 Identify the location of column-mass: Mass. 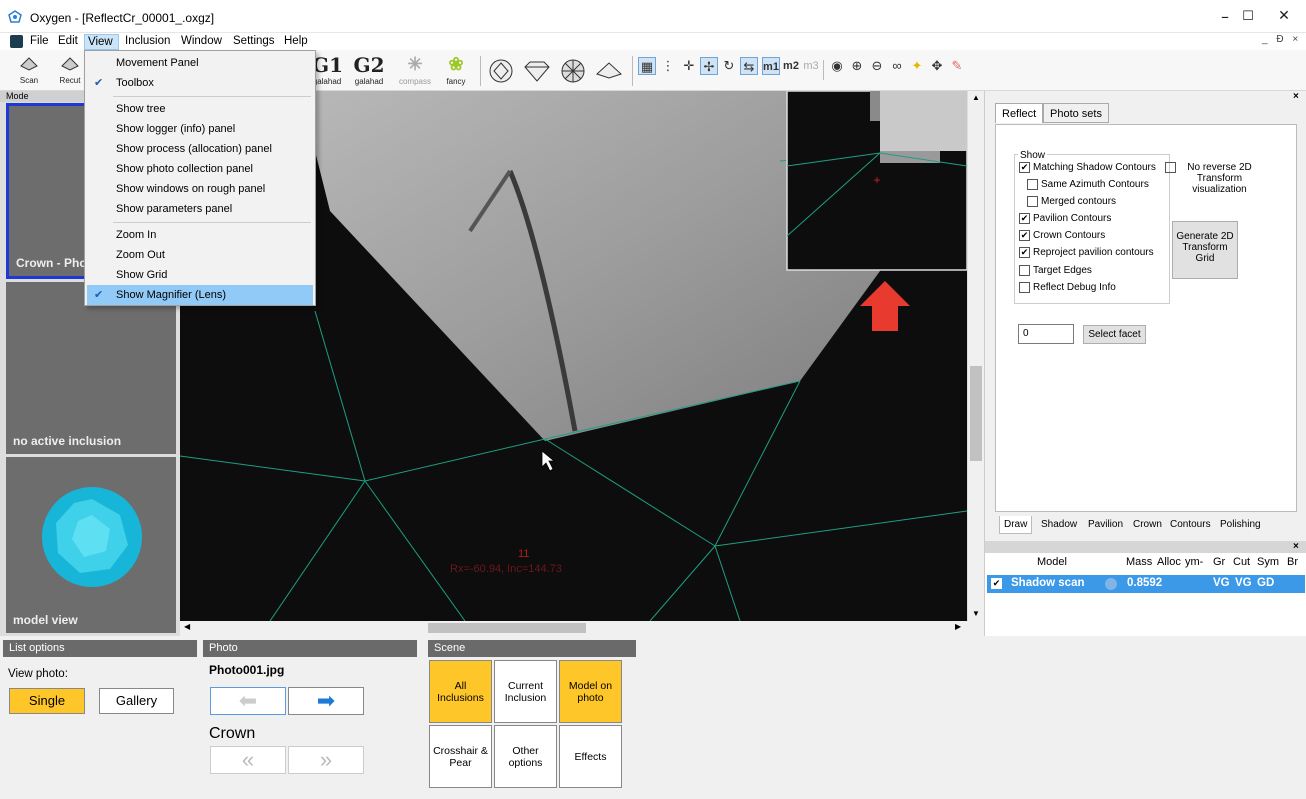
(1139, 562).